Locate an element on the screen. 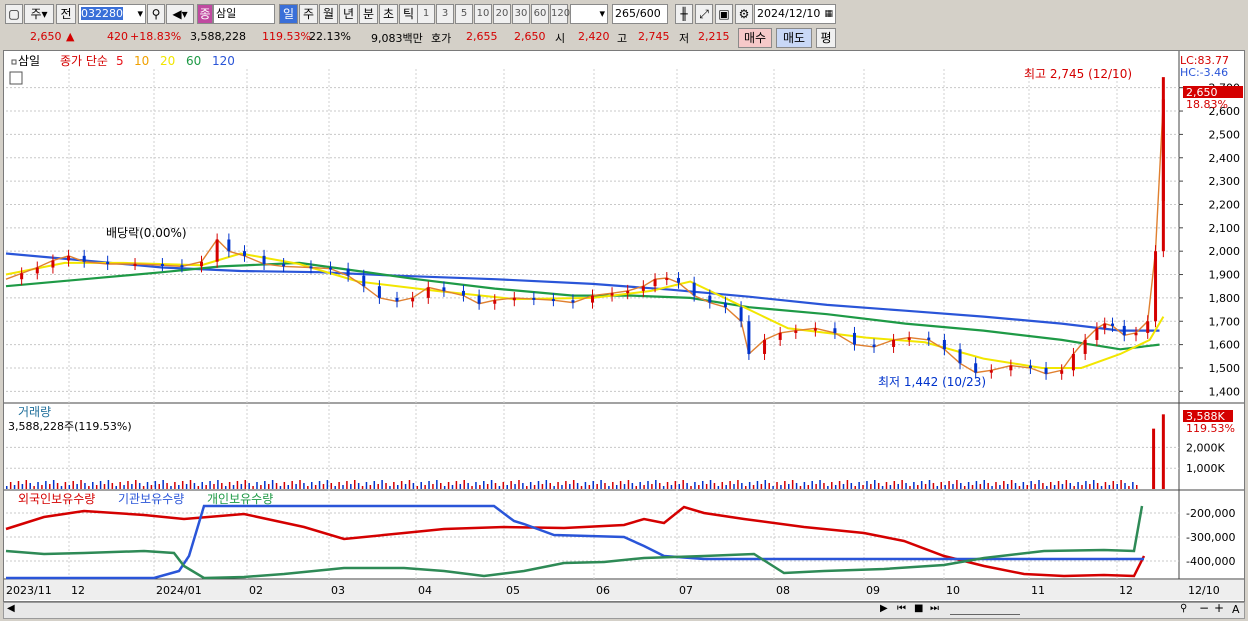 The height and width of the screenshot is (621, 1248). scroll-right-icon: ▶ is located at coordinates (884, 608).